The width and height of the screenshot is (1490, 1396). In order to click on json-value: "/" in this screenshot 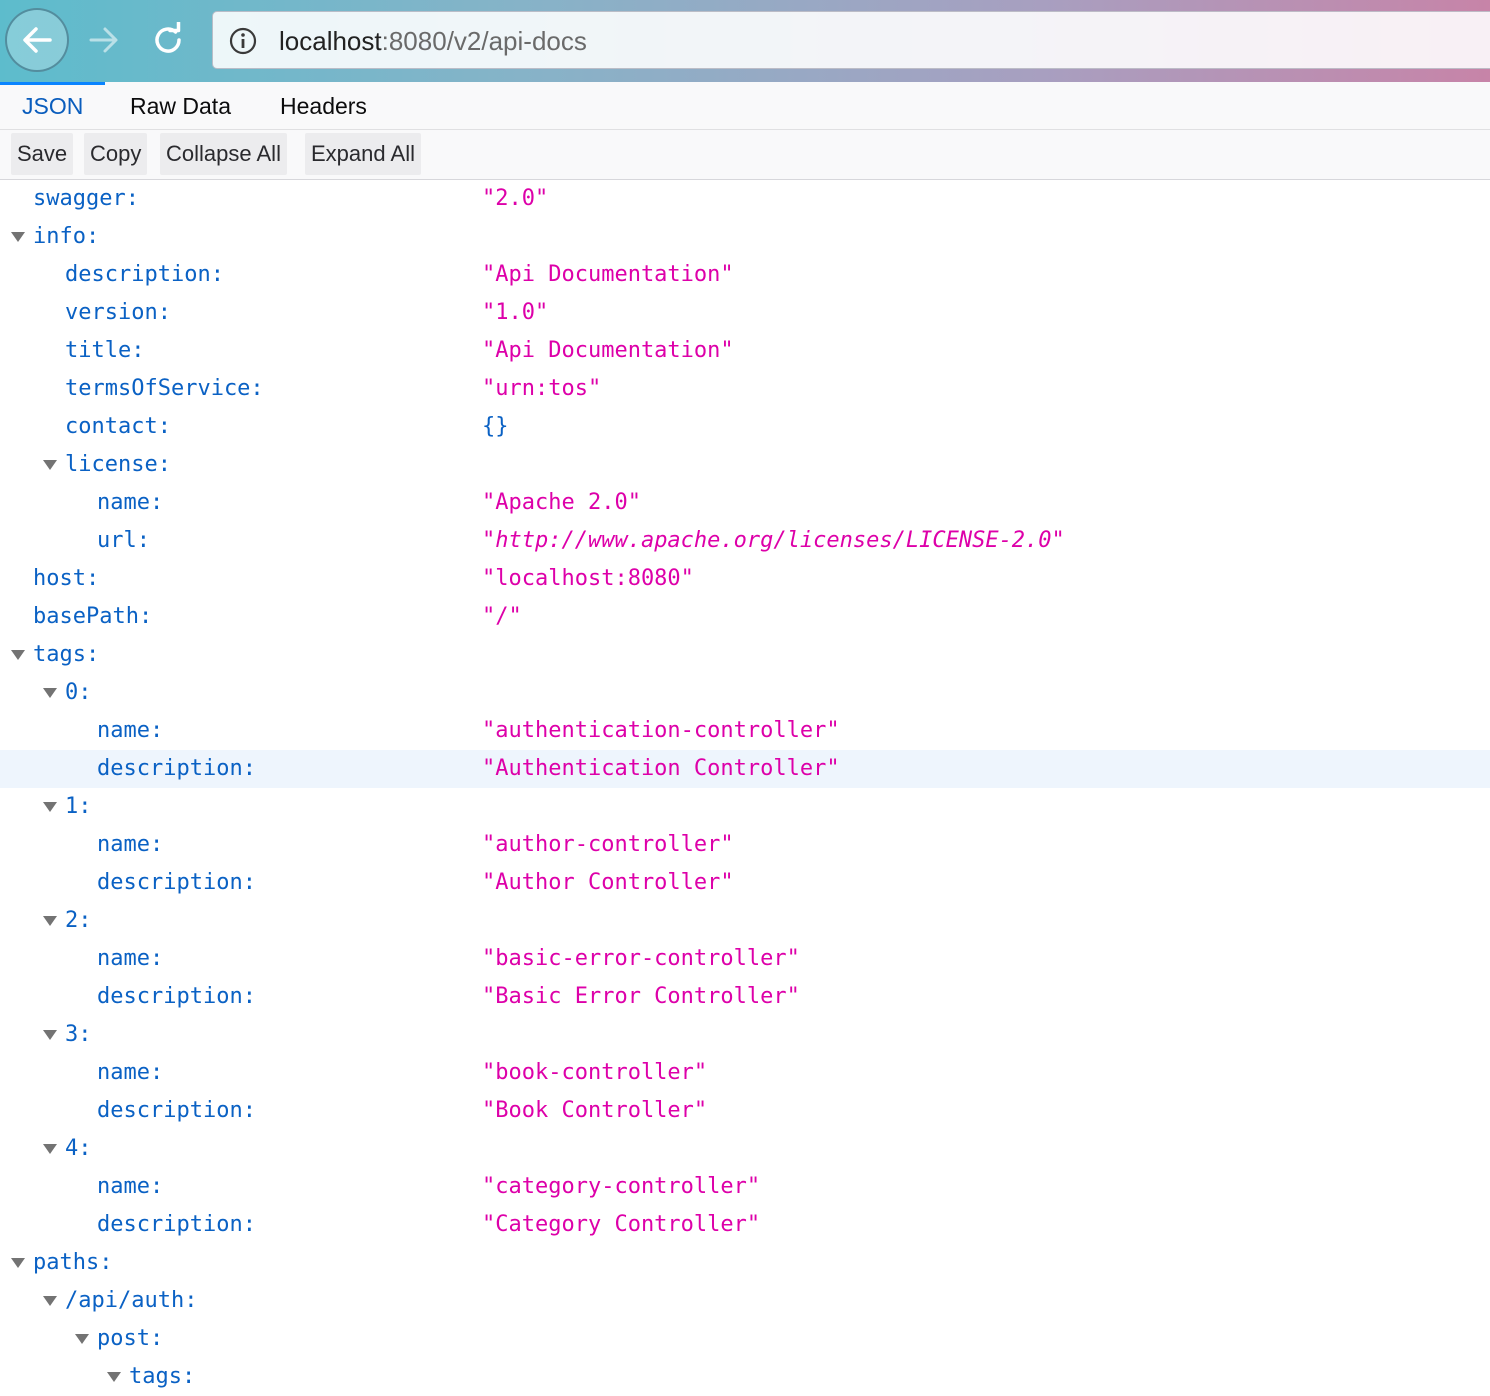, I will do `click(502, 616)`.